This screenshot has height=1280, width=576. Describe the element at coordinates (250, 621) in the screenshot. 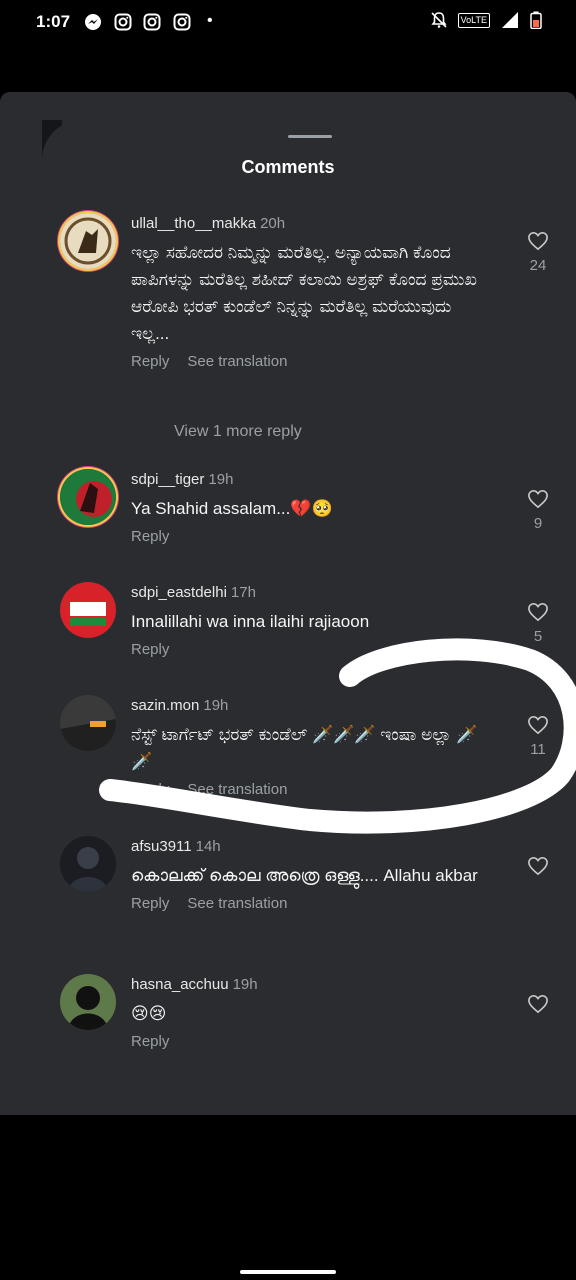

I see `comment-text: Innalillahi wa inna ilaihi rajiaoon` at that location.